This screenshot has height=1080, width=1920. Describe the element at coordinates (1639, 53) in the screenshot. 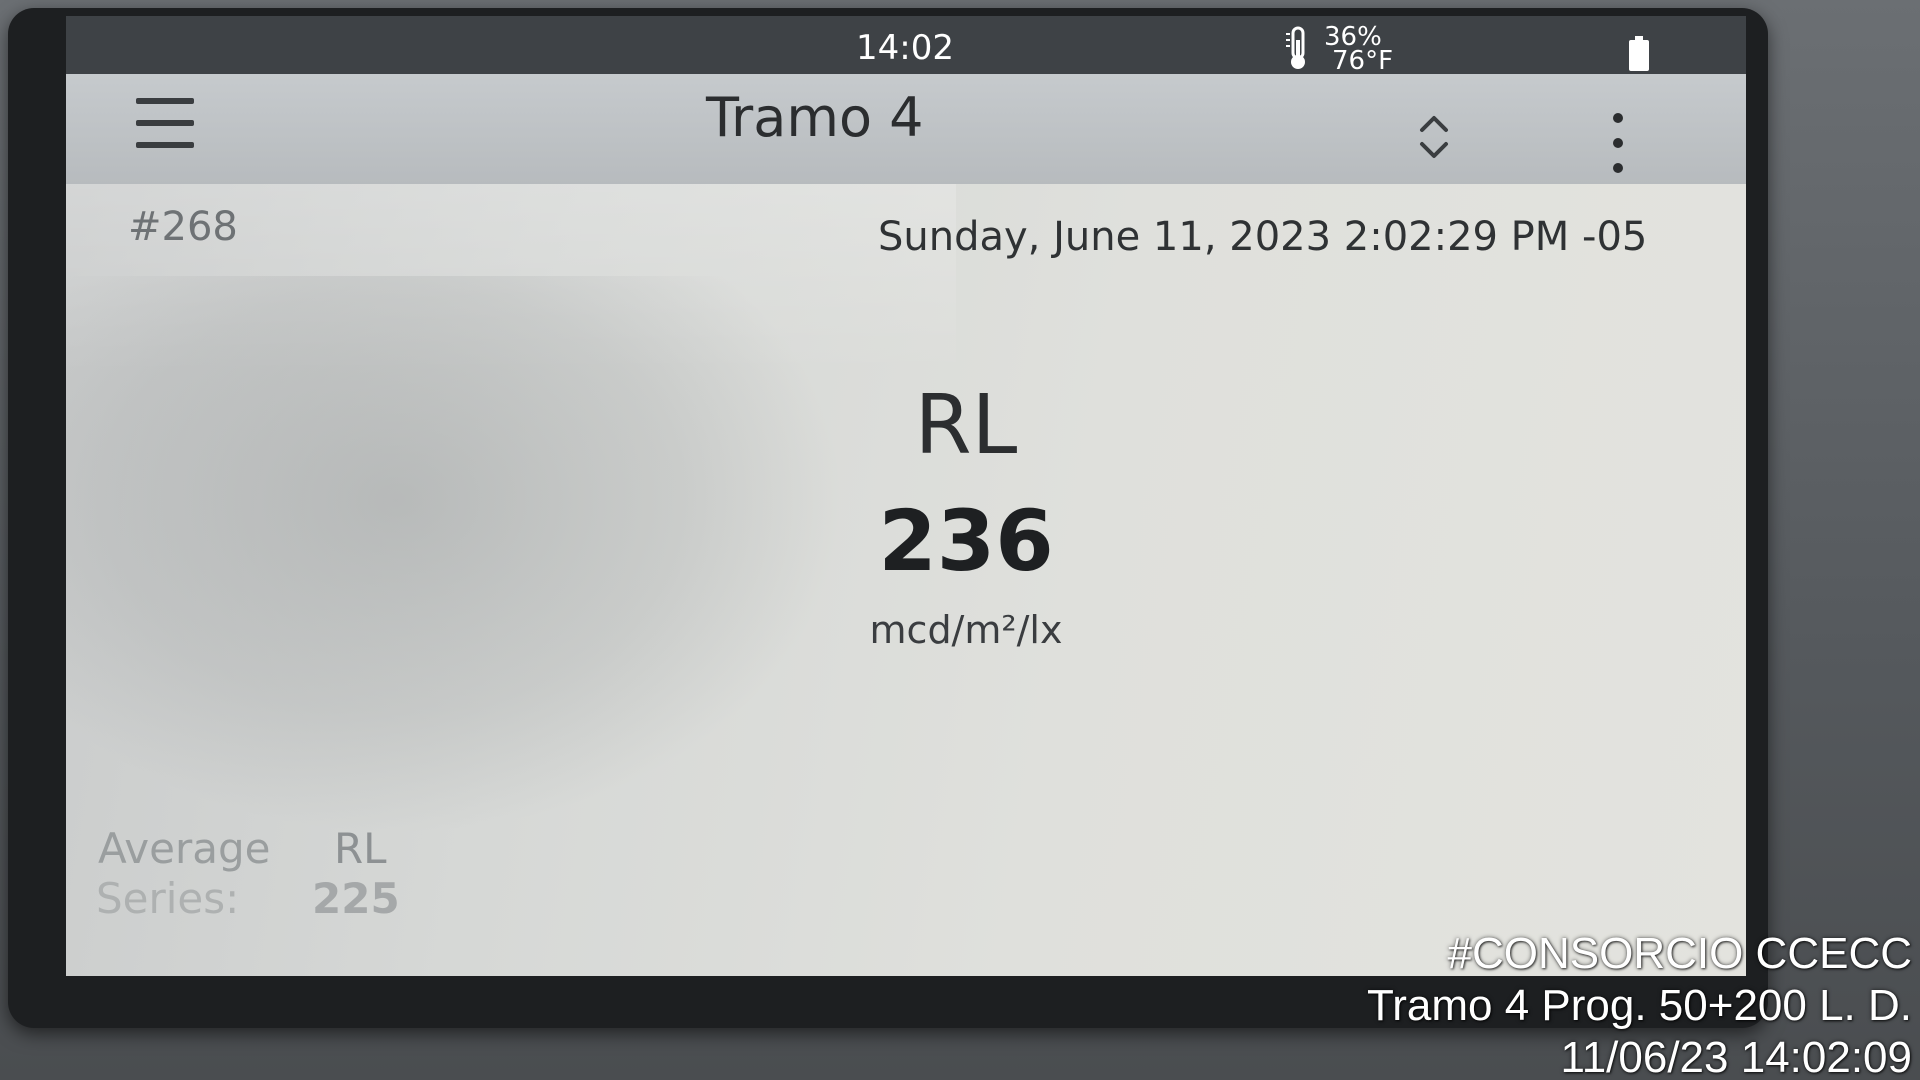

I see `battery-icon` at that location.